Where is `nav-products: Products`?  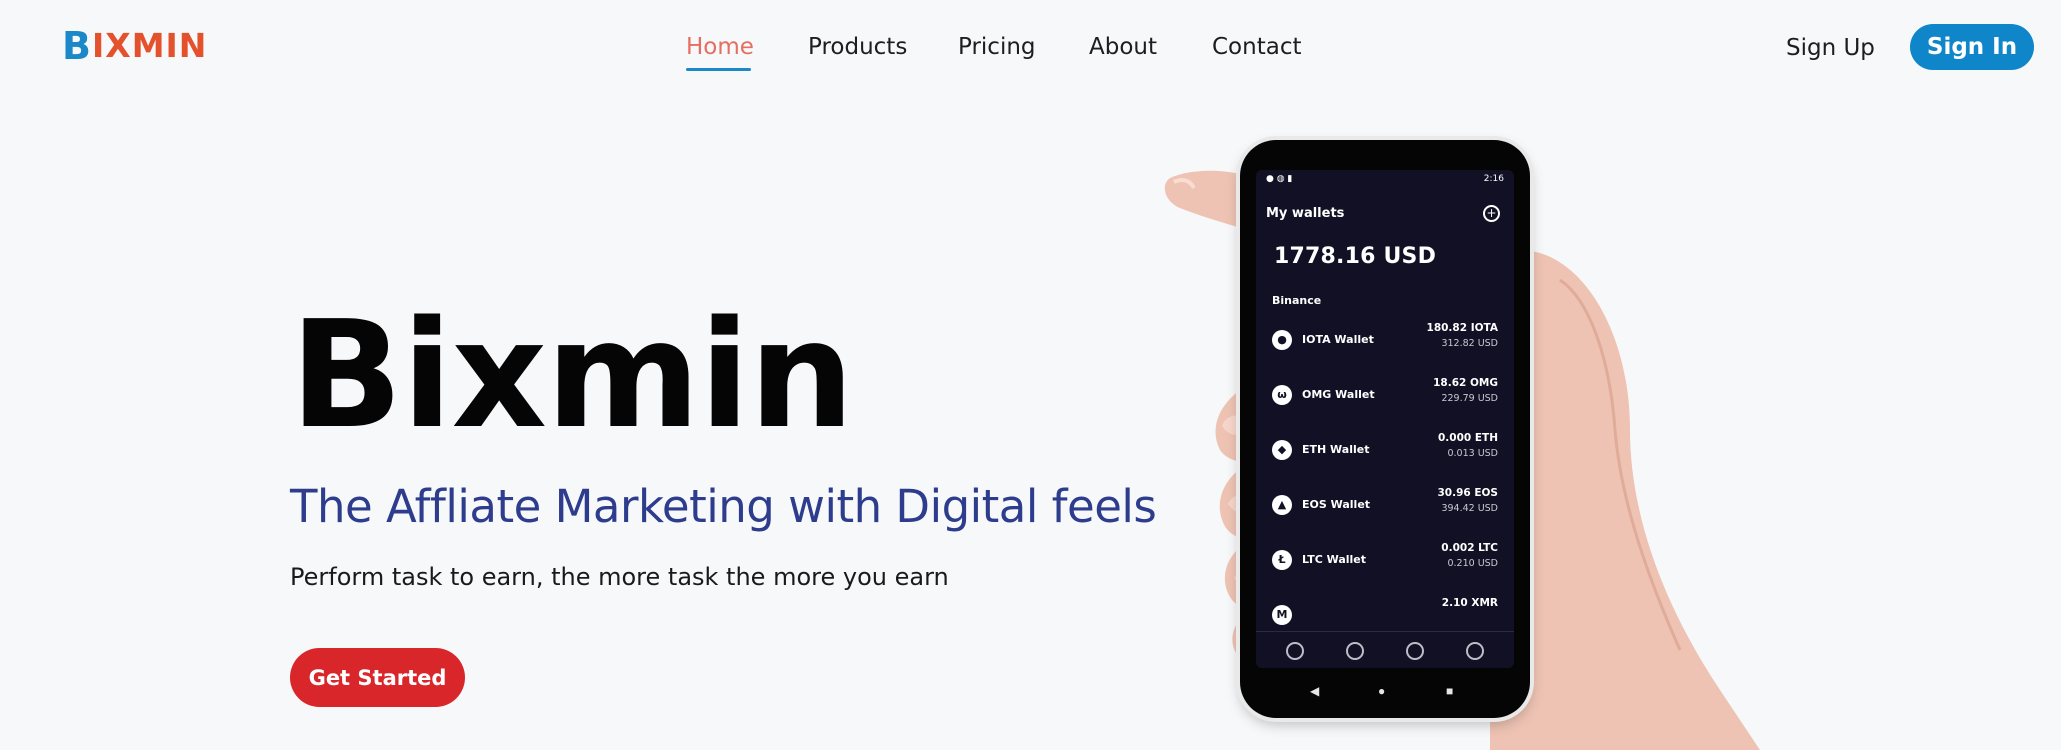
nav-products: Products is located at coordinates (857, 47).